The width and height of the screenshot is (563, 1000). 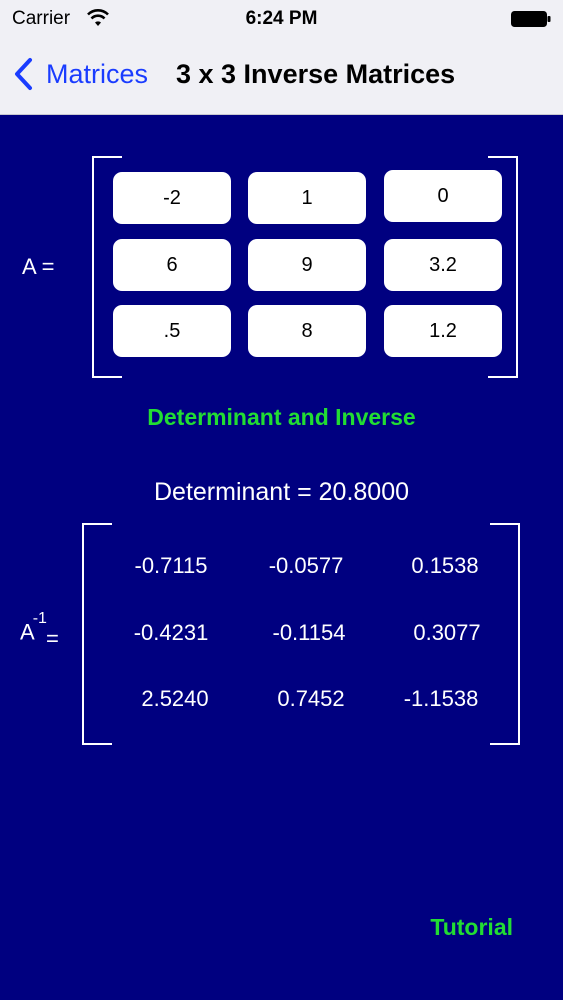 I want to click on status-bar: Carrier 6:24 PM, so click(x=281, y=19).